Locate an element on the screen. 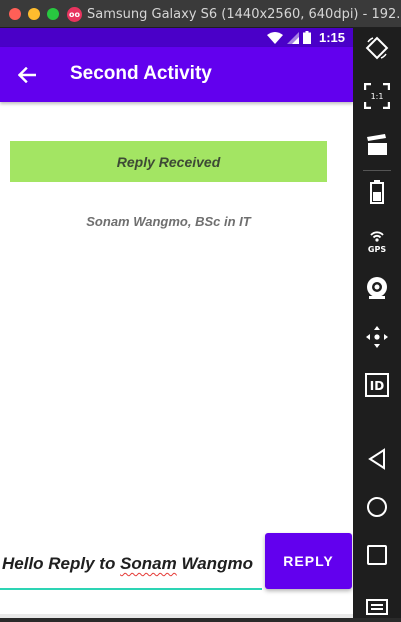  app-bar: Second Activity is located at coordinates (176, 74).